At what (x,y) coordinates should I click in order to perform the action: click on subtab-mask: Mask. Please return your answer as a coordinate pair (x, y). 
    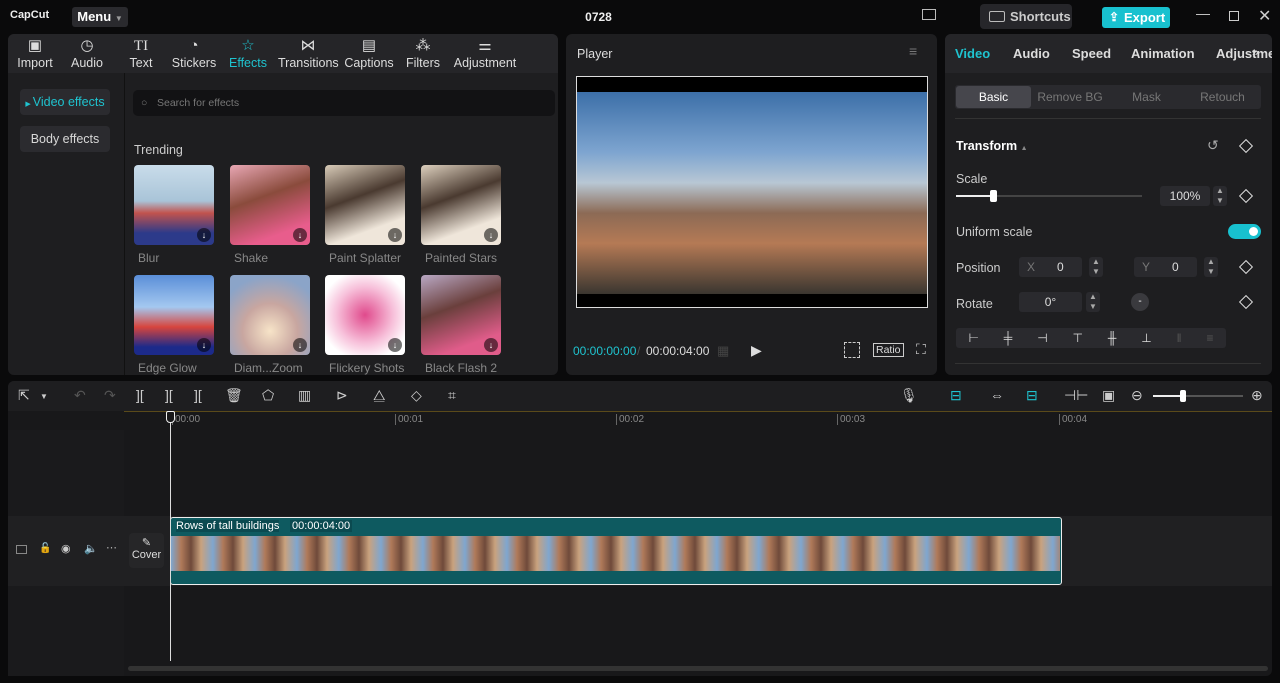
    Looking at the image, I should click on (1146, 97).